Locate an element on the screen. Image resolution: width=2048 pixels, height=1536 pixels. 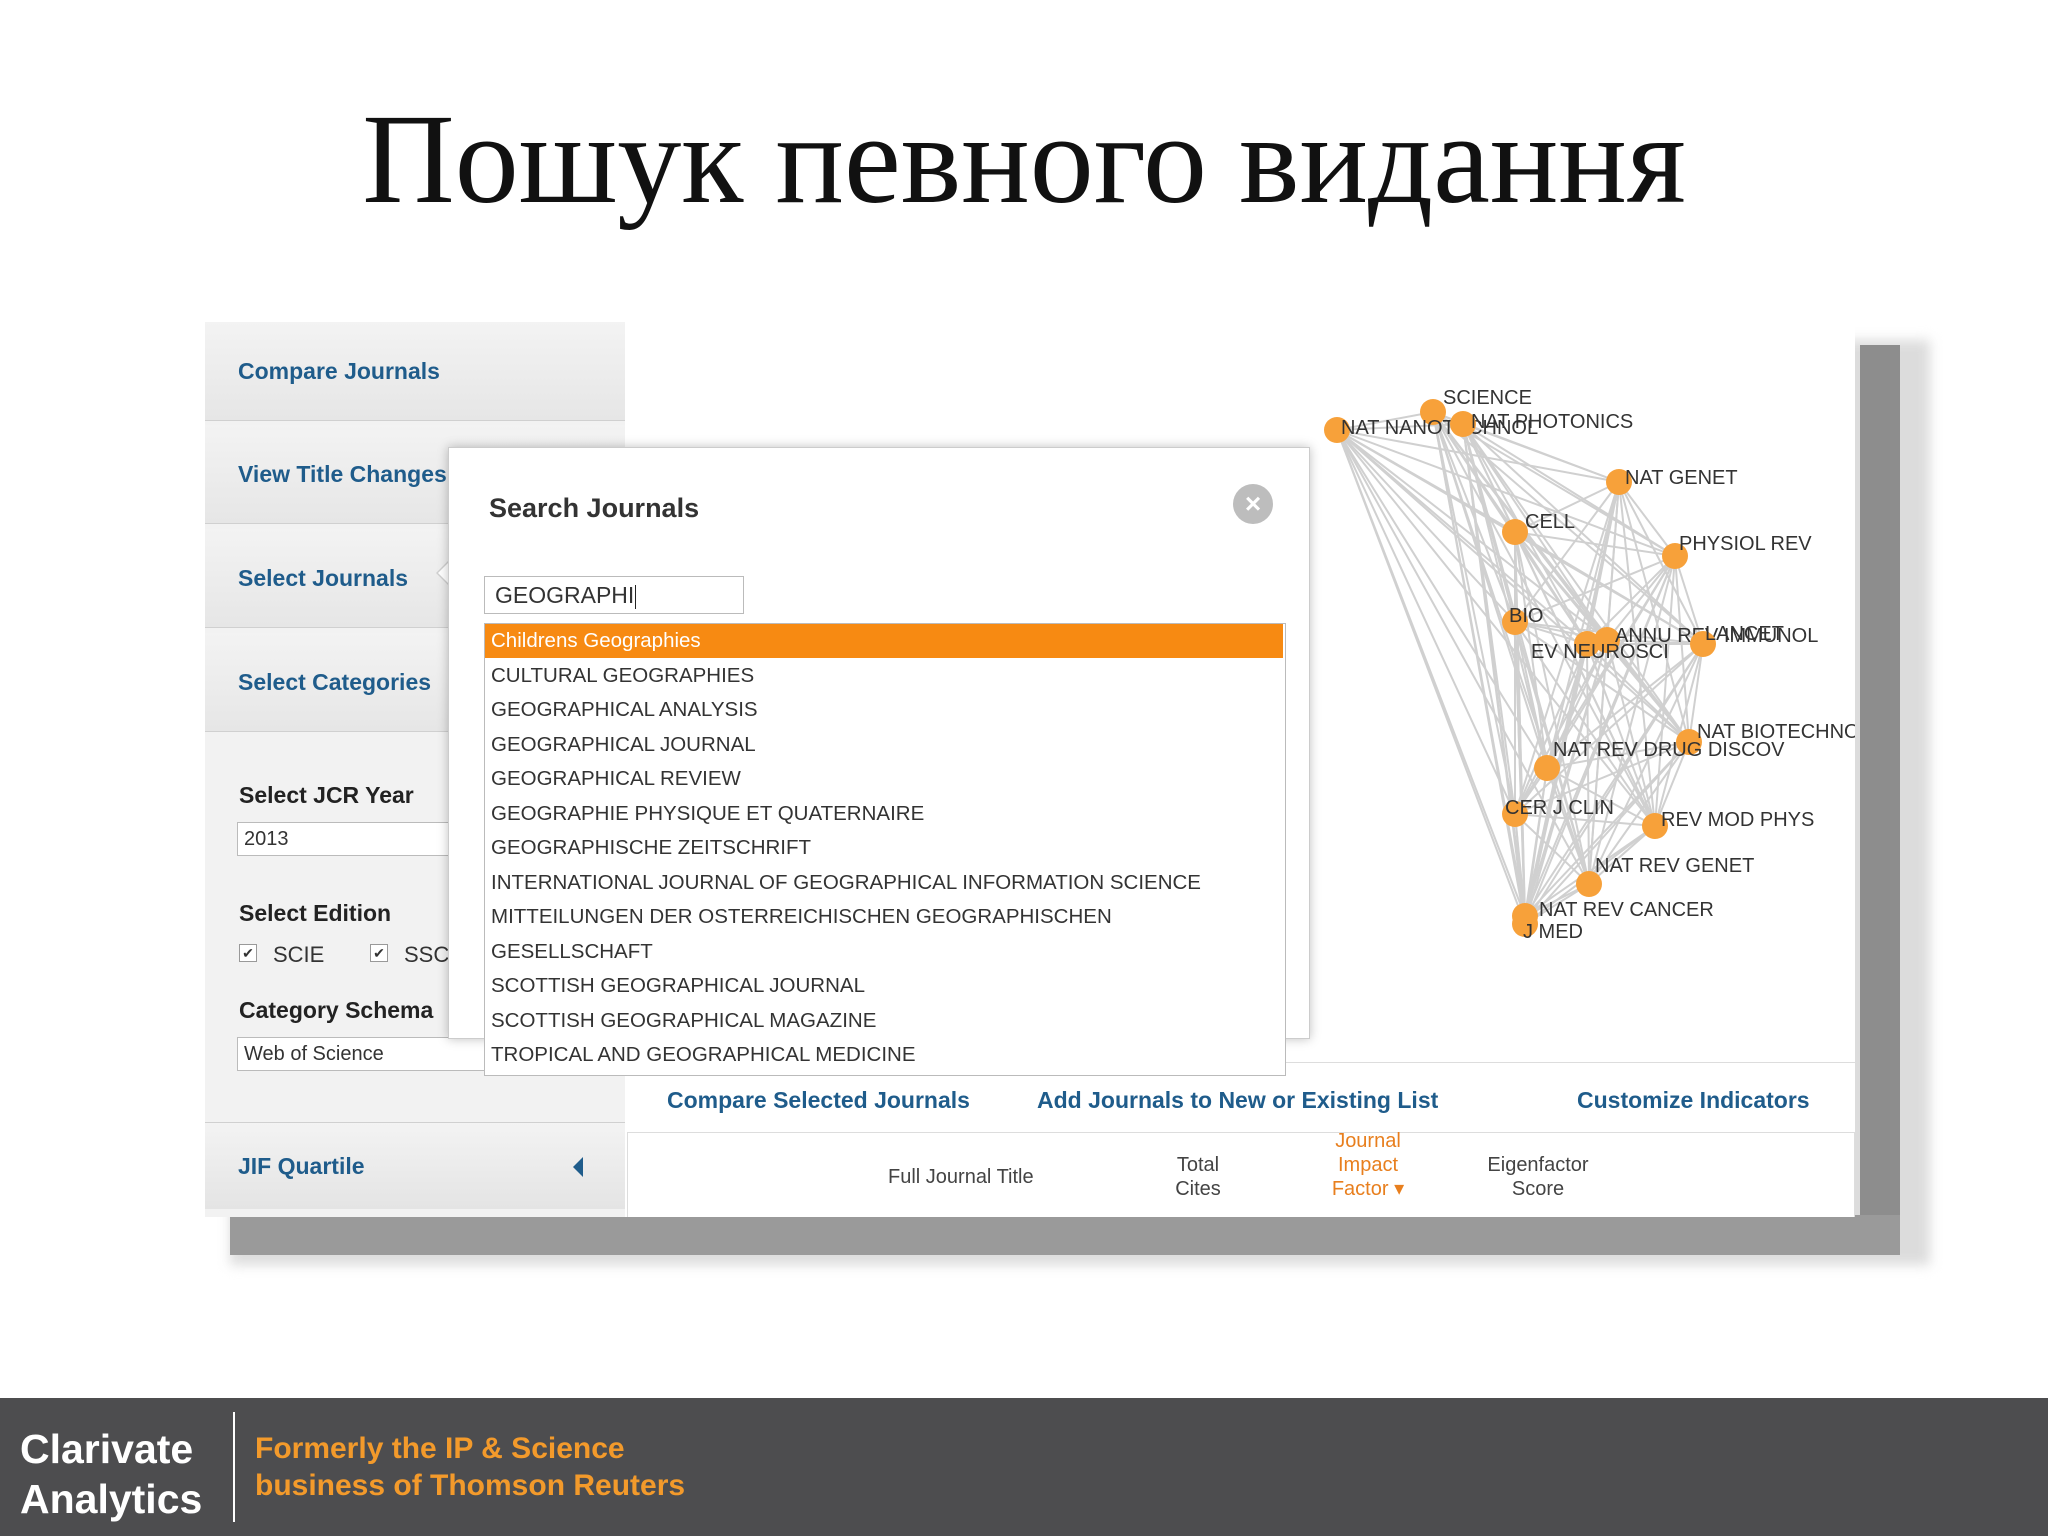
scie-checkbox: ✔ is located at coordinates (248, 953).